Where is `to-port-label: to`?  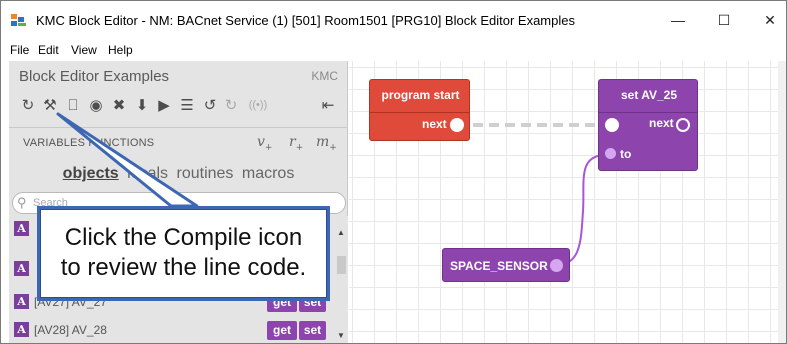 to-port-label: to is located at coordinates (626, 154).